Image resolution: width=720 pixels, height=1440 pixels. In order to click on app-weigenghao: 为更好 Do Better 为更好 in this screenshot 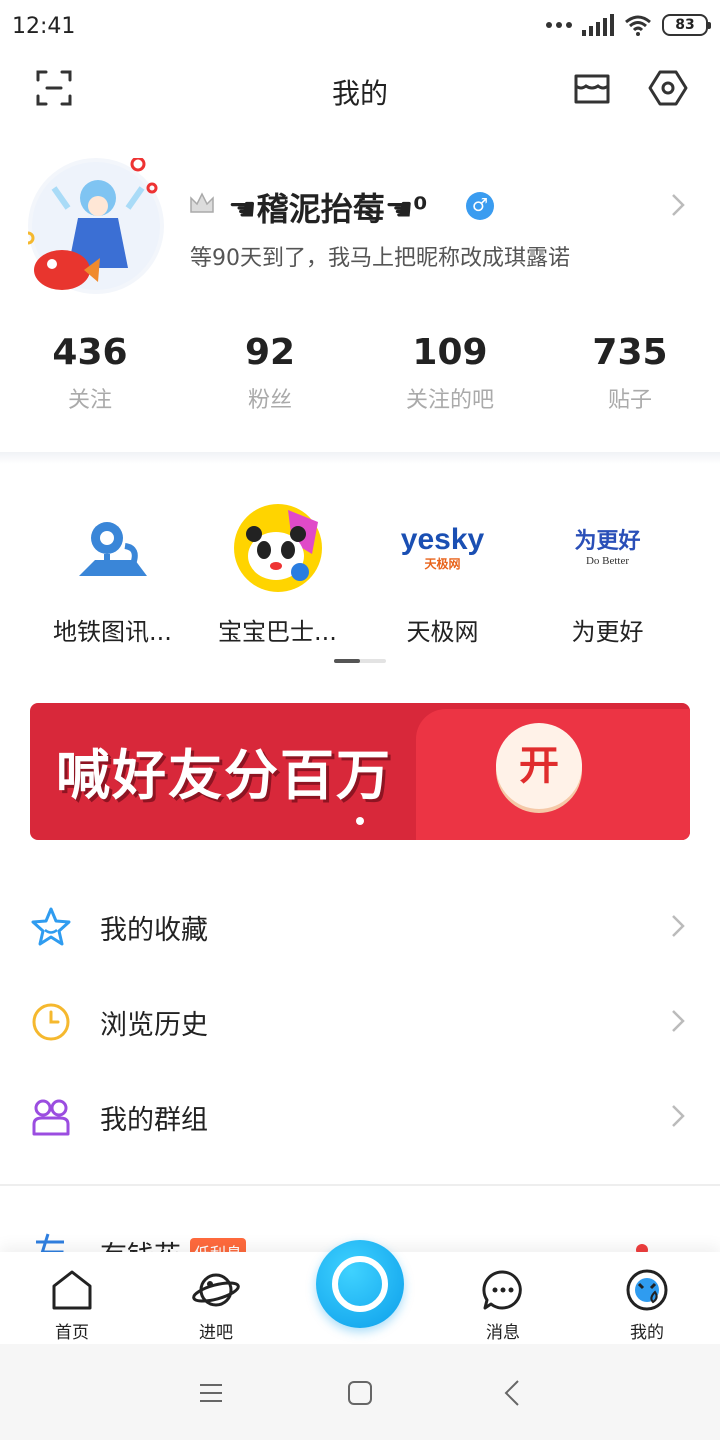, I will do `click(607, 573)`.